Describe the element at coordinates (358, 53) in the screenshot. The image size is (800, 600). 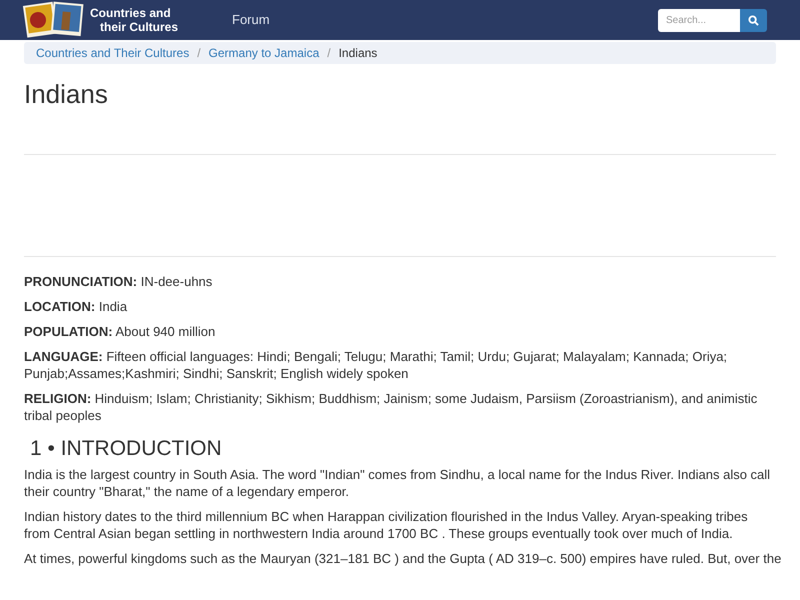
I see `breadcrumb-current: Indians` at that location.